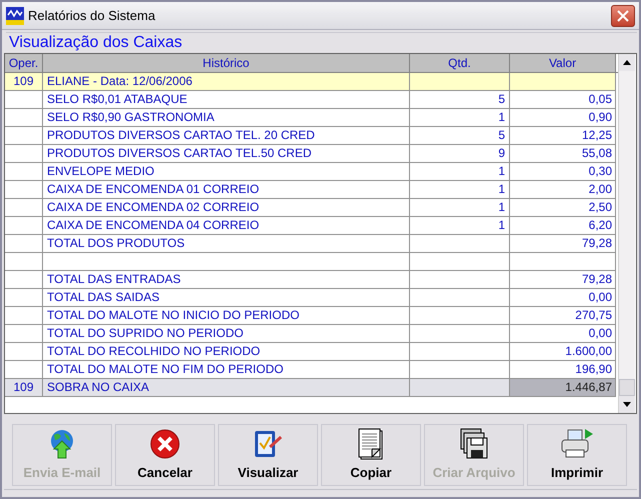 The width and height of the screenshot is (641, 499). I want to click on close-button, so click(623, 15).